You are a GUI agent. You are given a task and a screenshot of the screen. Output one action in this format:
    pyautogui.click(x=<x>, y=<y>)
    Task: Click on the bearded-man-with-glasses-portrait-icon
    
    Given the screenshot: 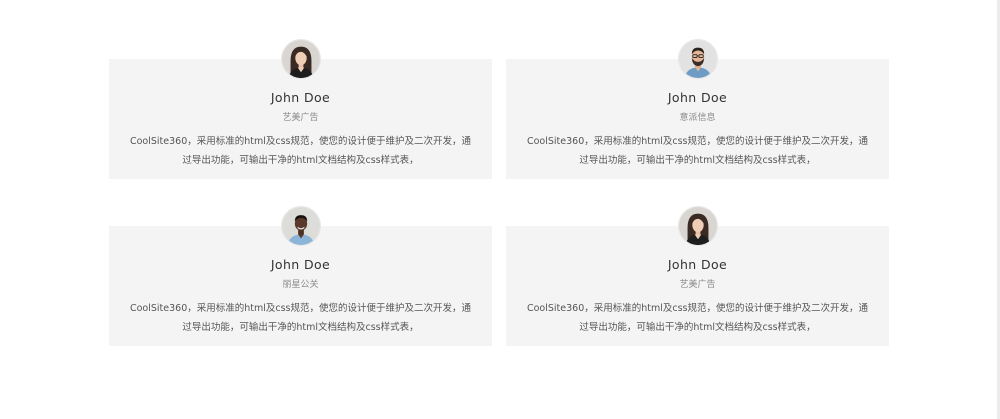 What is the action you would take?
    pyautogui.click(x=697, y=59)
    